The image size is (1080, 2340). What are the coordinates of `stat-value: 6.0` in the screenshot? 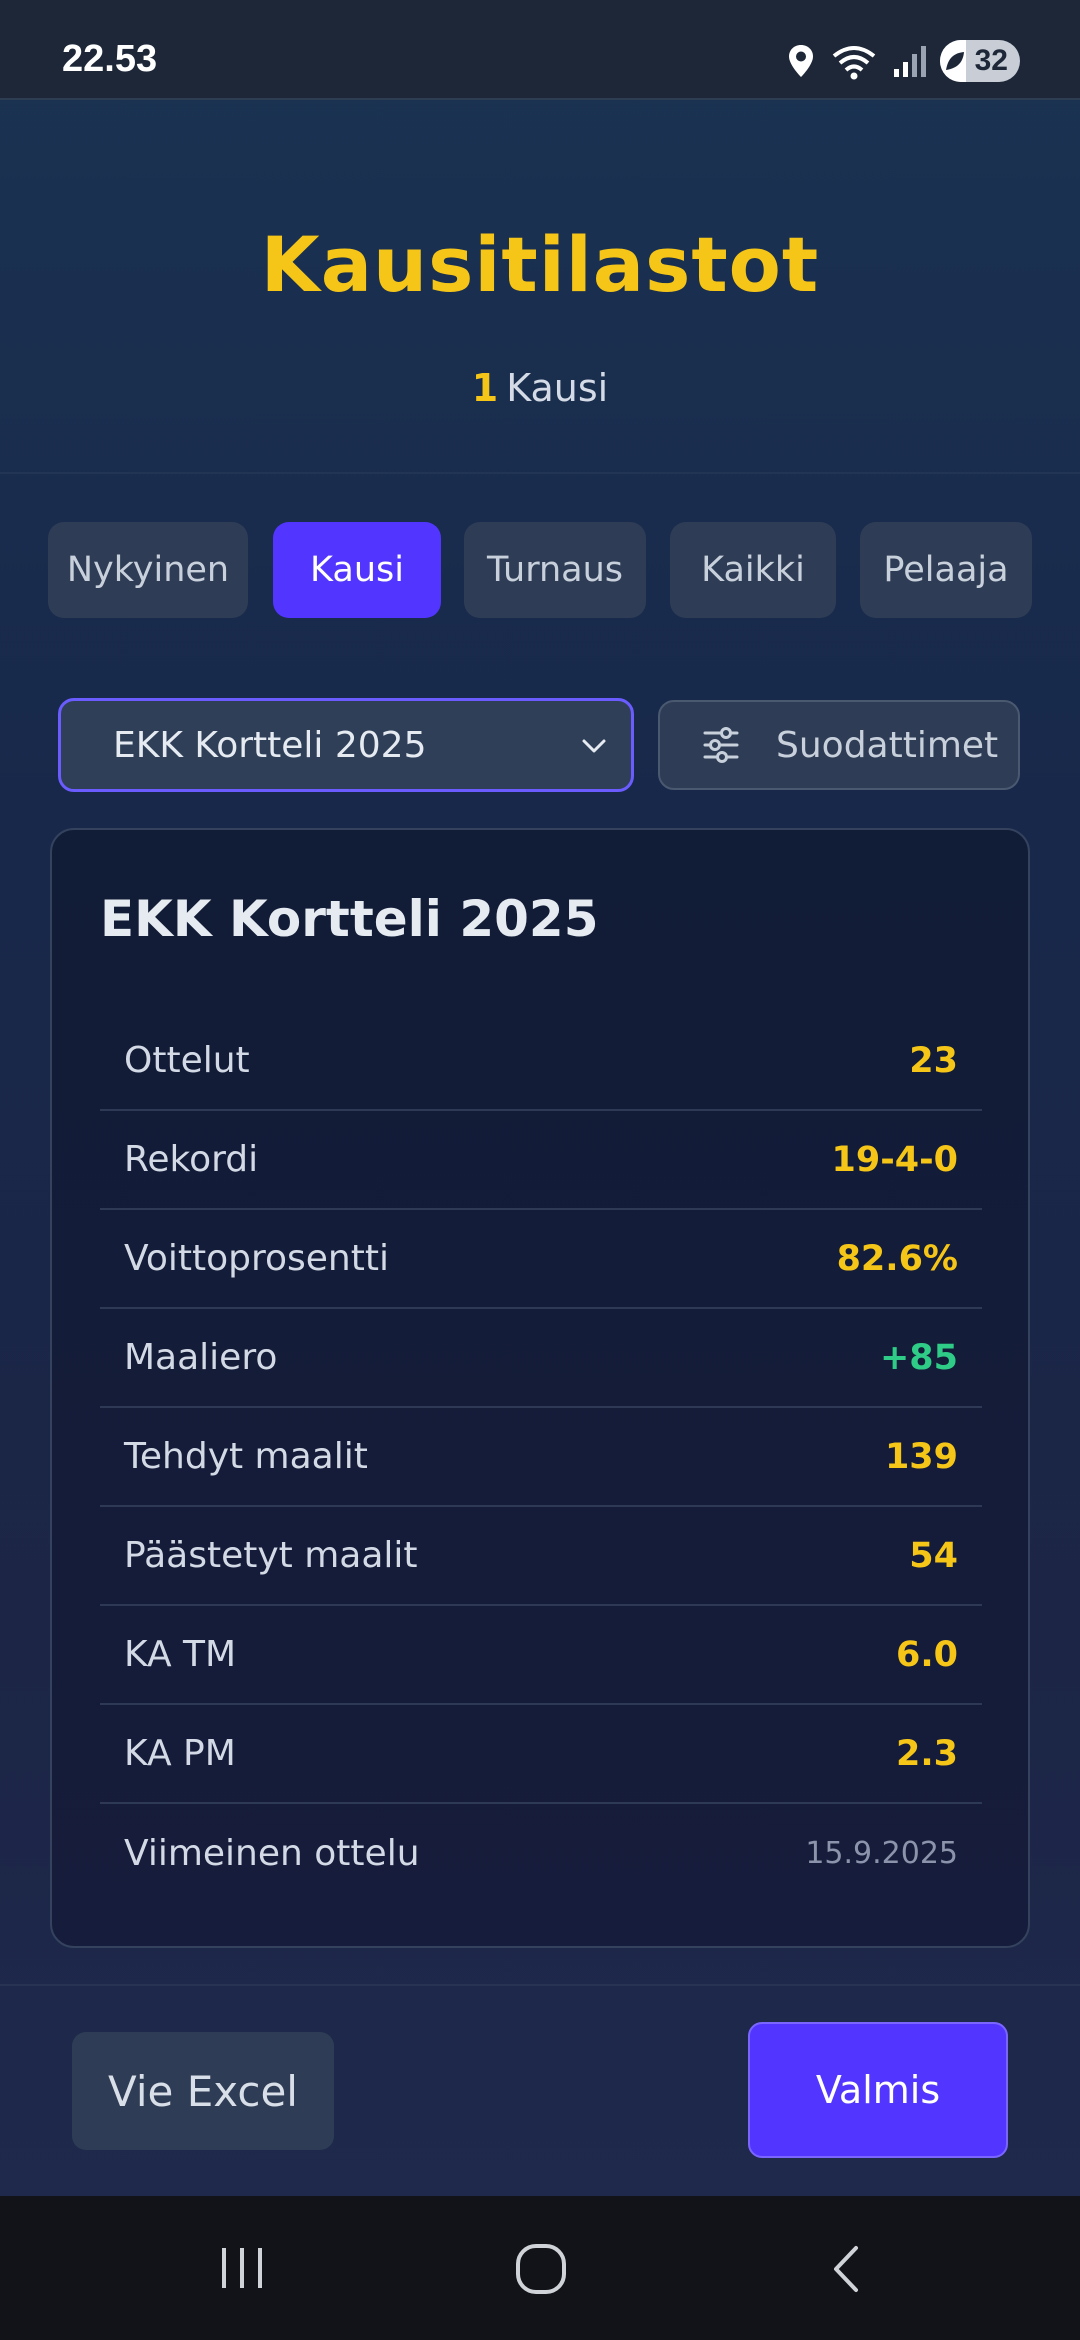 It's located at (926, 1654).